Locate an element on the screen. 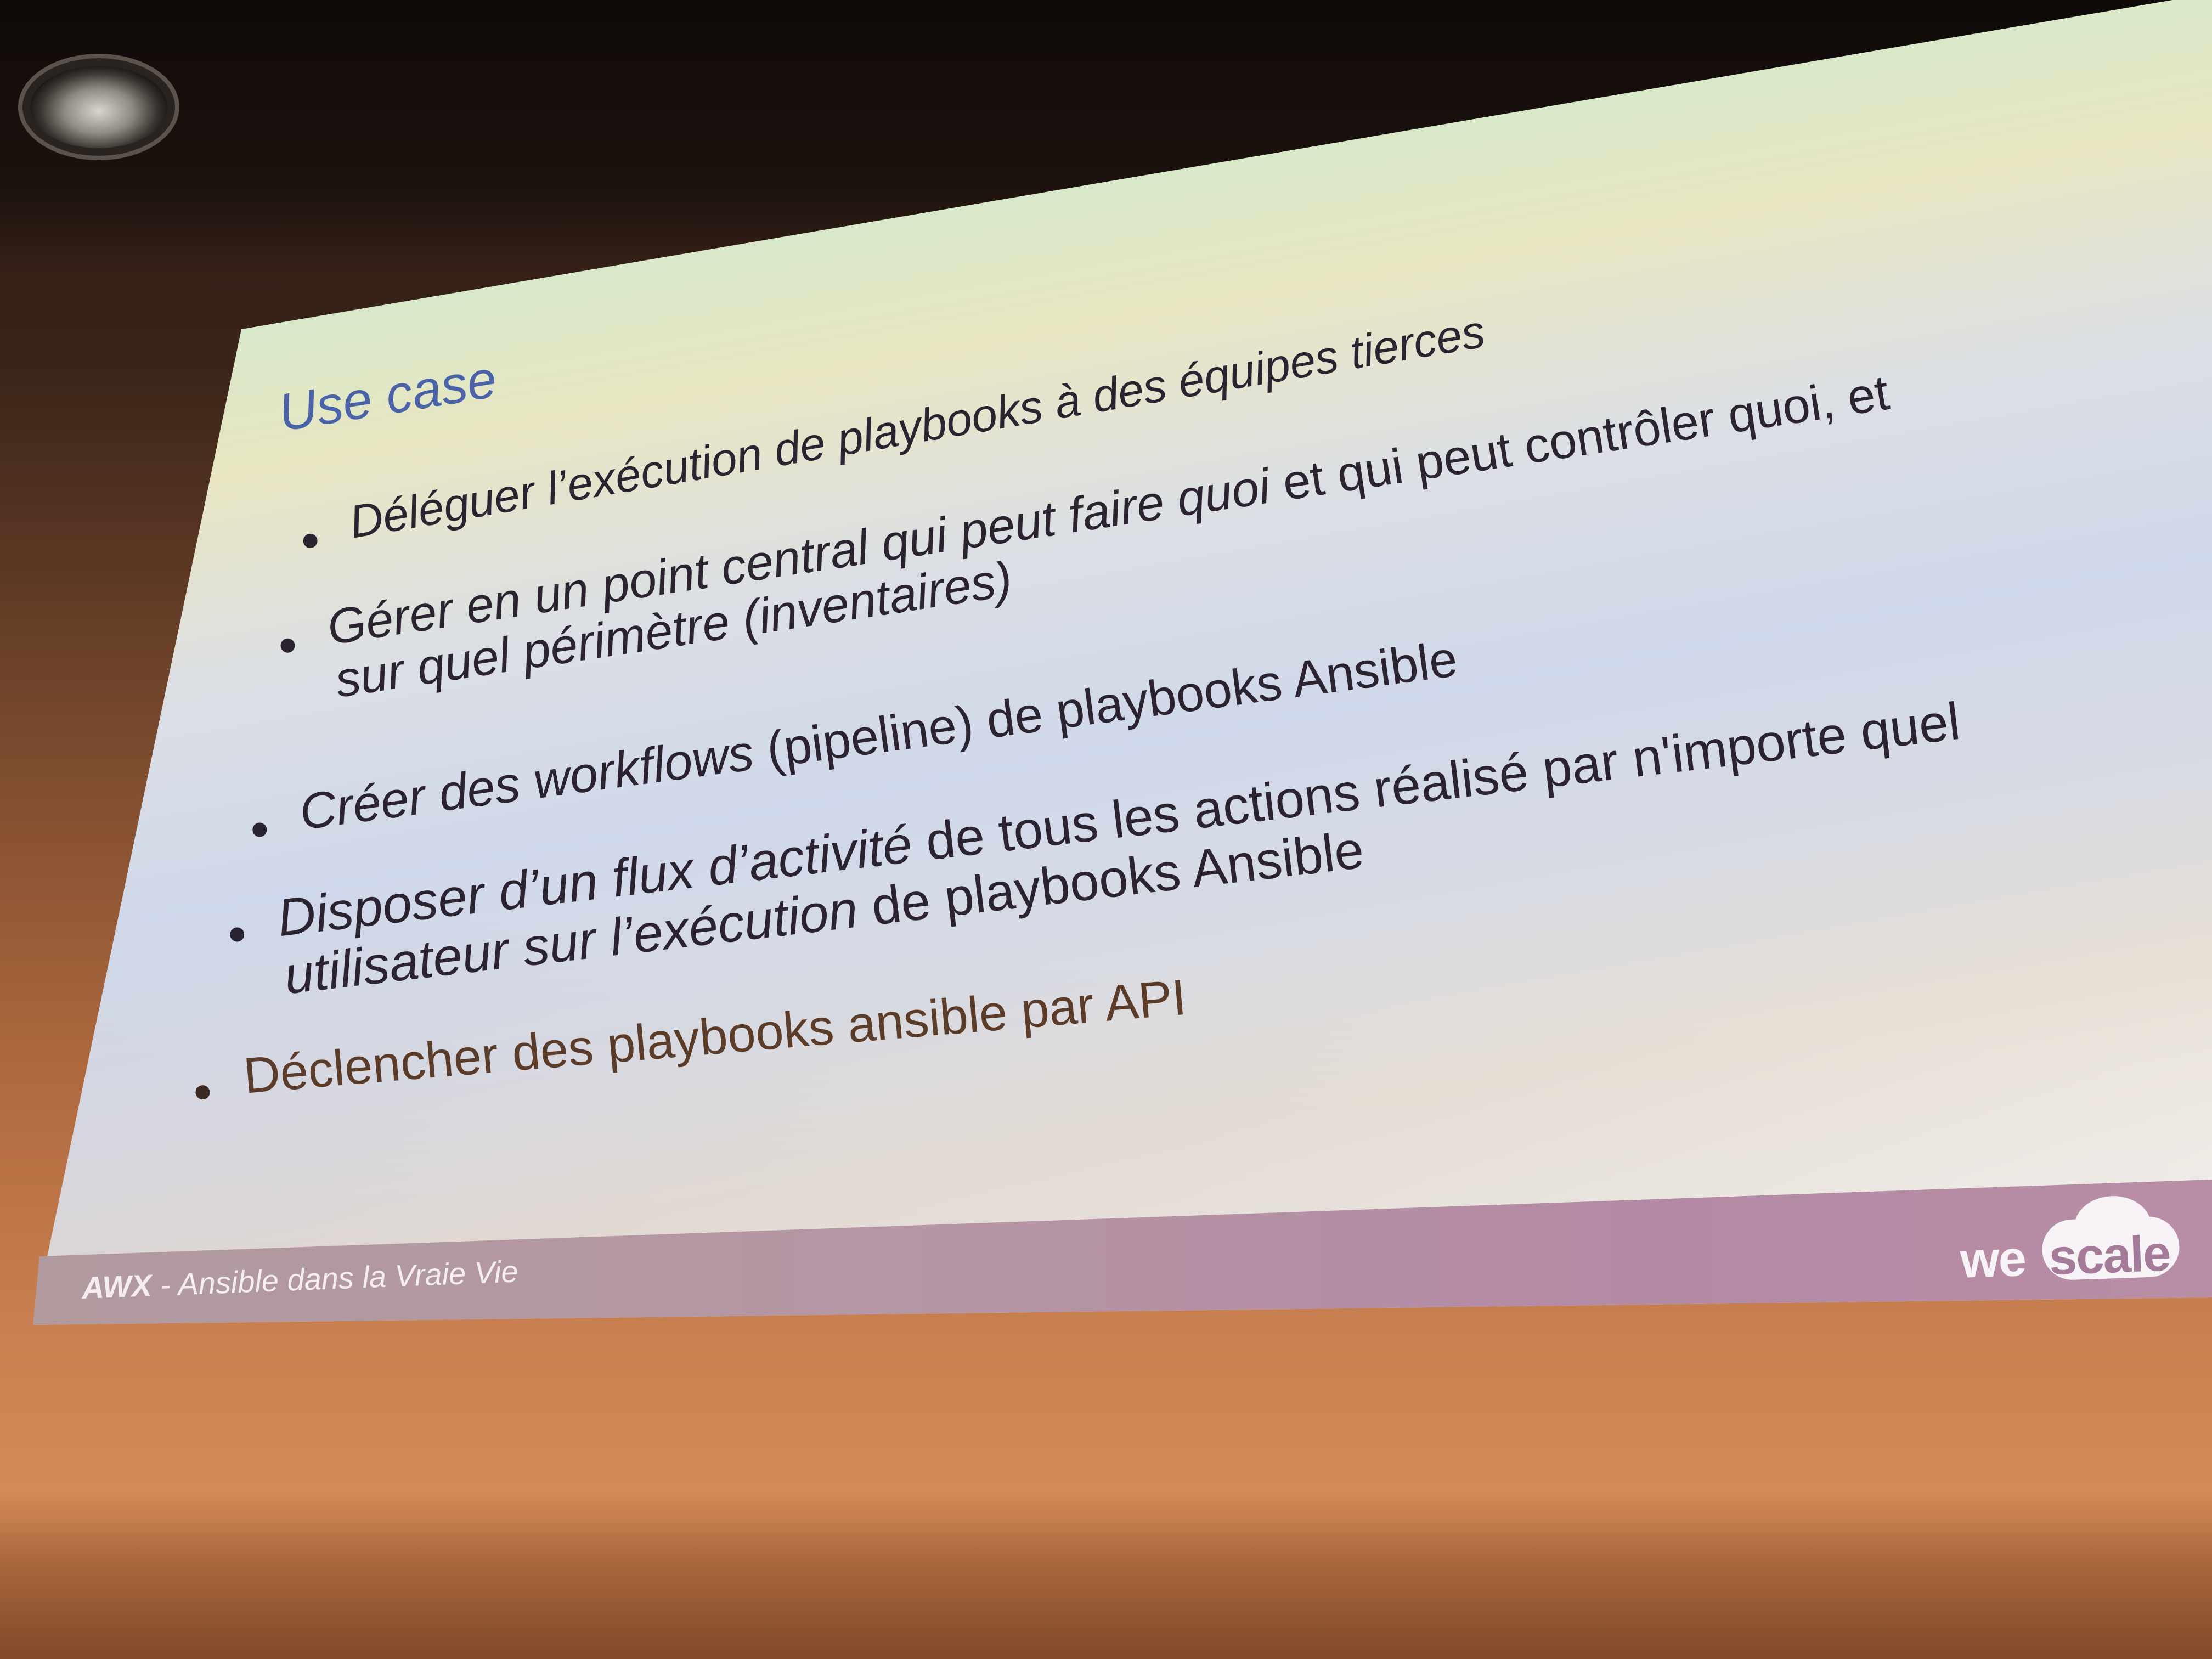  bullet-text-part: Créer des workflows is located at coordinates (526, 782).